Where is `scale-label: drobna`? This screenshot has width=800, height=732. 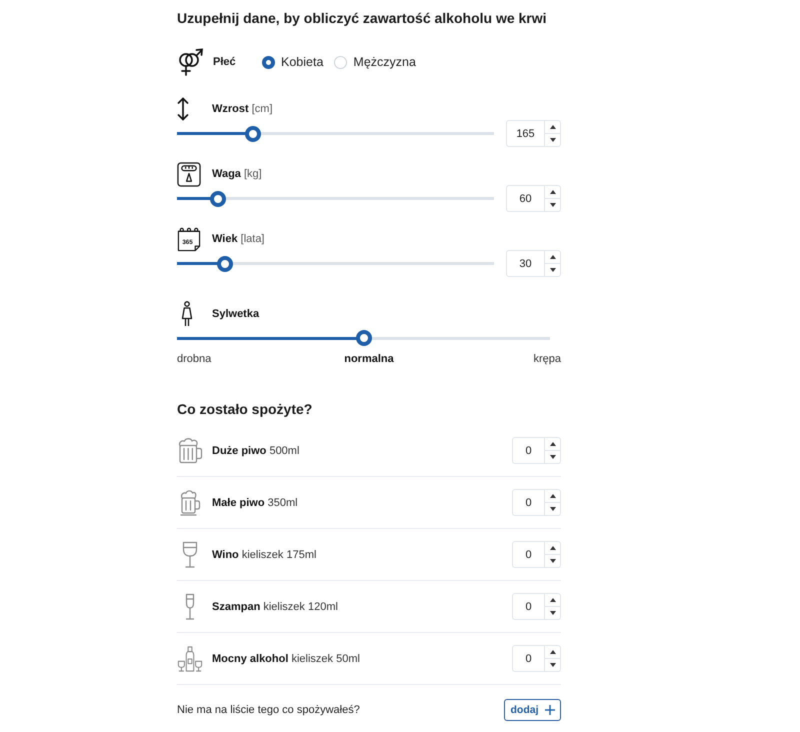
scale-label: drobna is located at coordinates (194, 359).